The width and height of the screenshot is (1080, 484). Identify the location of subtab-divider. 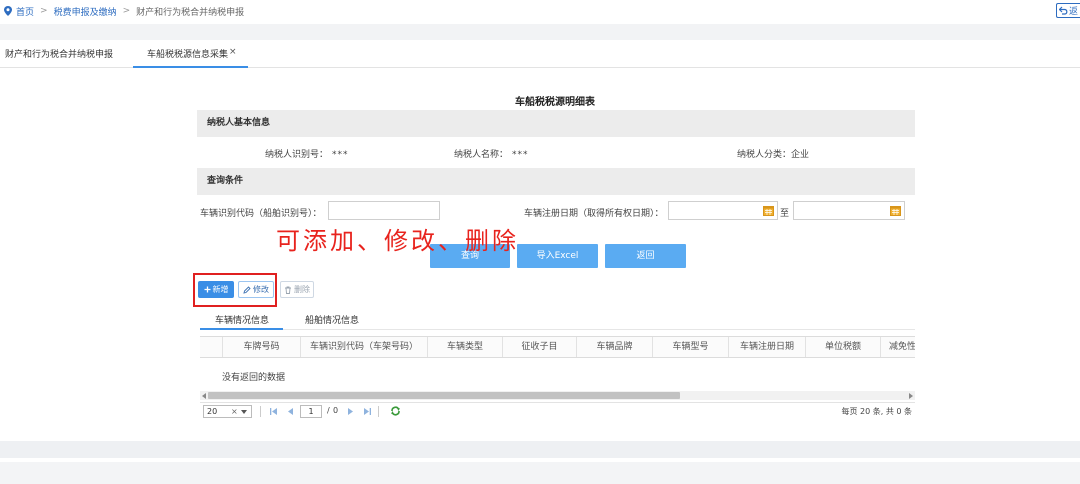
(557, 329).